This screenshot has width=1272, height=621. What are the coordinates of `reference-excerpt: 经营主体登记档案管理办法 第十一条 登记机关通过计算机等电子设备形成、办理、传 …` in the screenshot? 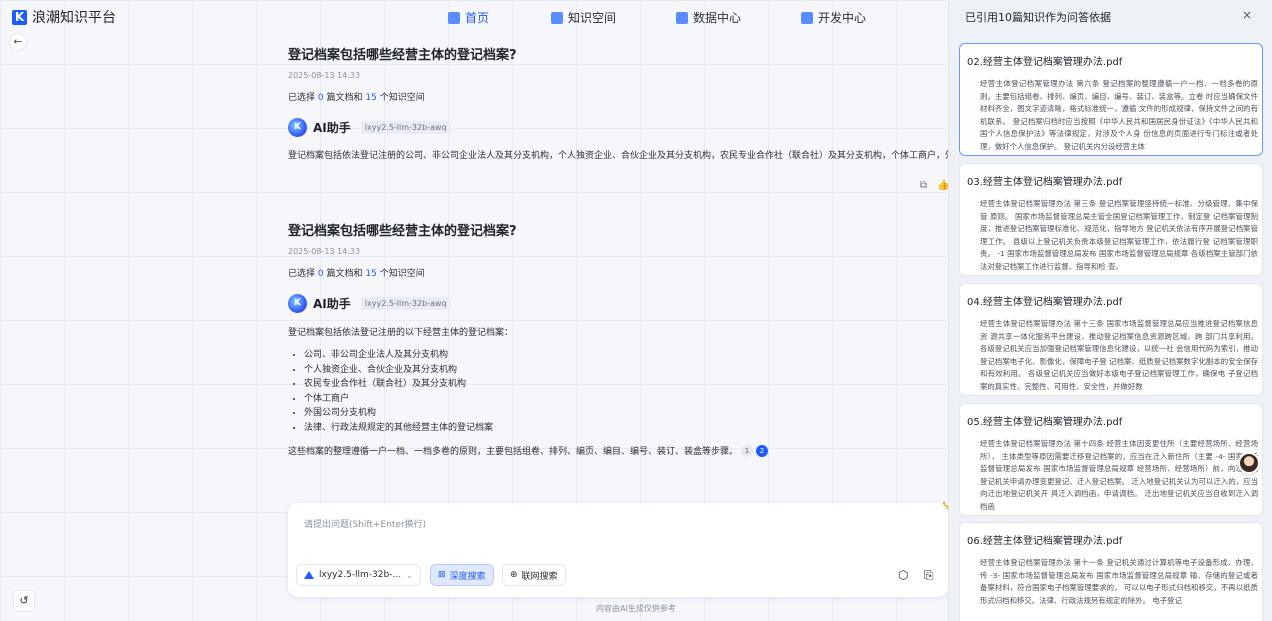 It's located at (1119, 581).